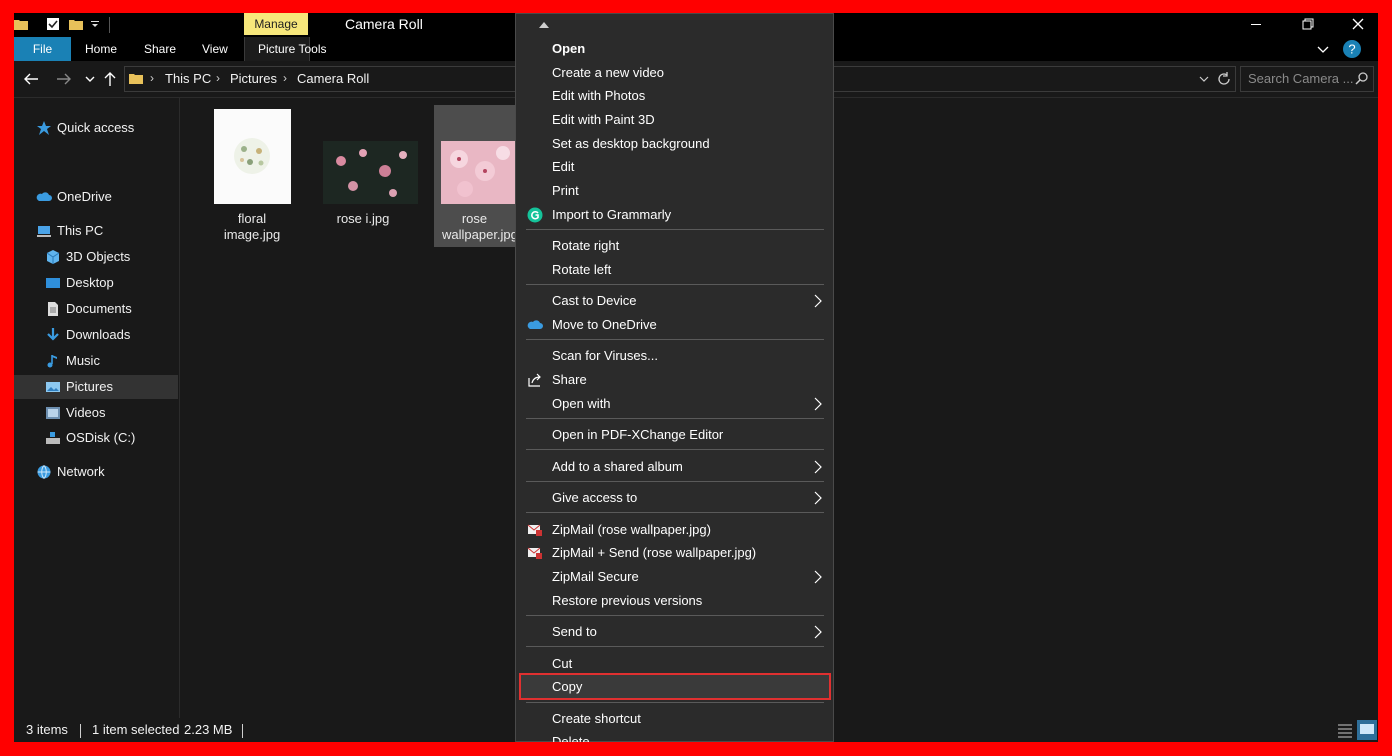 The image size is (1392, 756). Describe the element at coordinates (478, 172) in the screenshot. I see `file-thumbnail` at that location.